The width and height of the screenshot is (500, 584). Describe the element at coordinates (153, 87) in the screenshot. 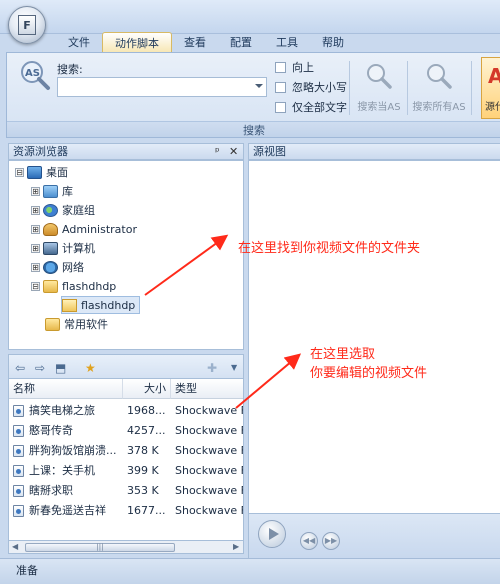

I see `search-input` at that location.